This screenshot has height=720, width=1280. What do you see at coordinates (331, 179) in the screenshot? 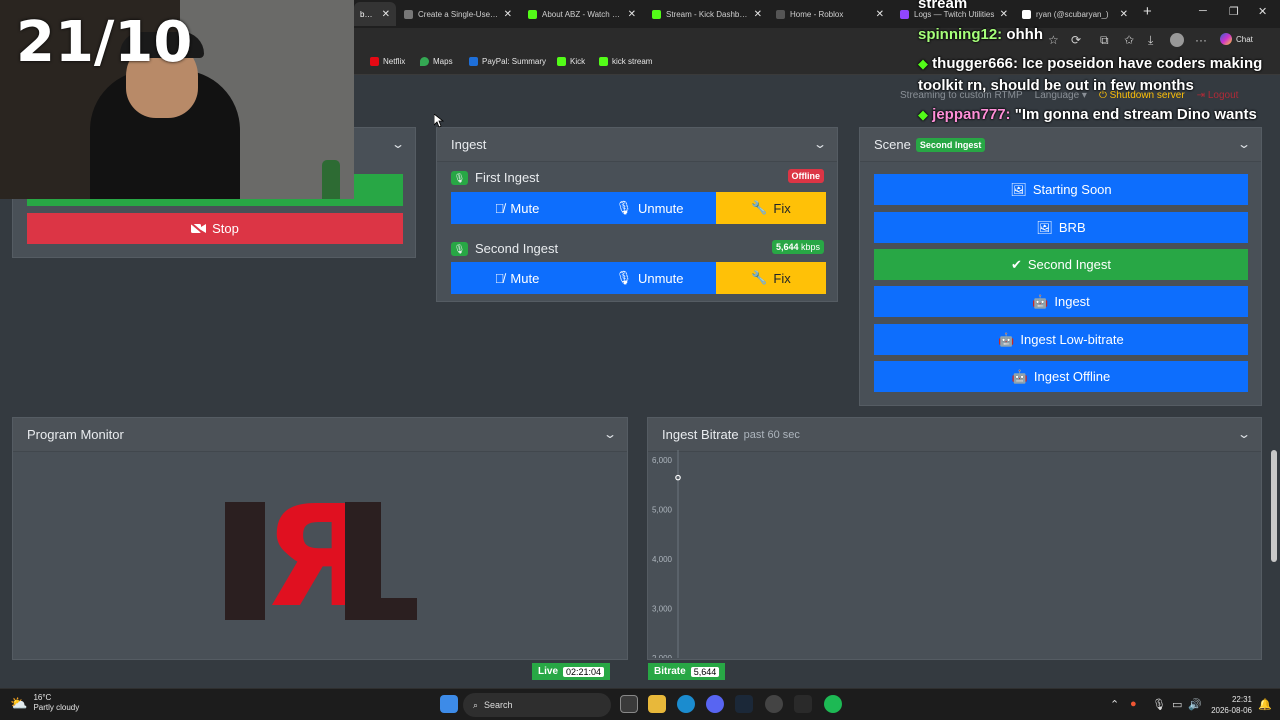
I see `webcam-bottle` at bounding box center [331, 179].